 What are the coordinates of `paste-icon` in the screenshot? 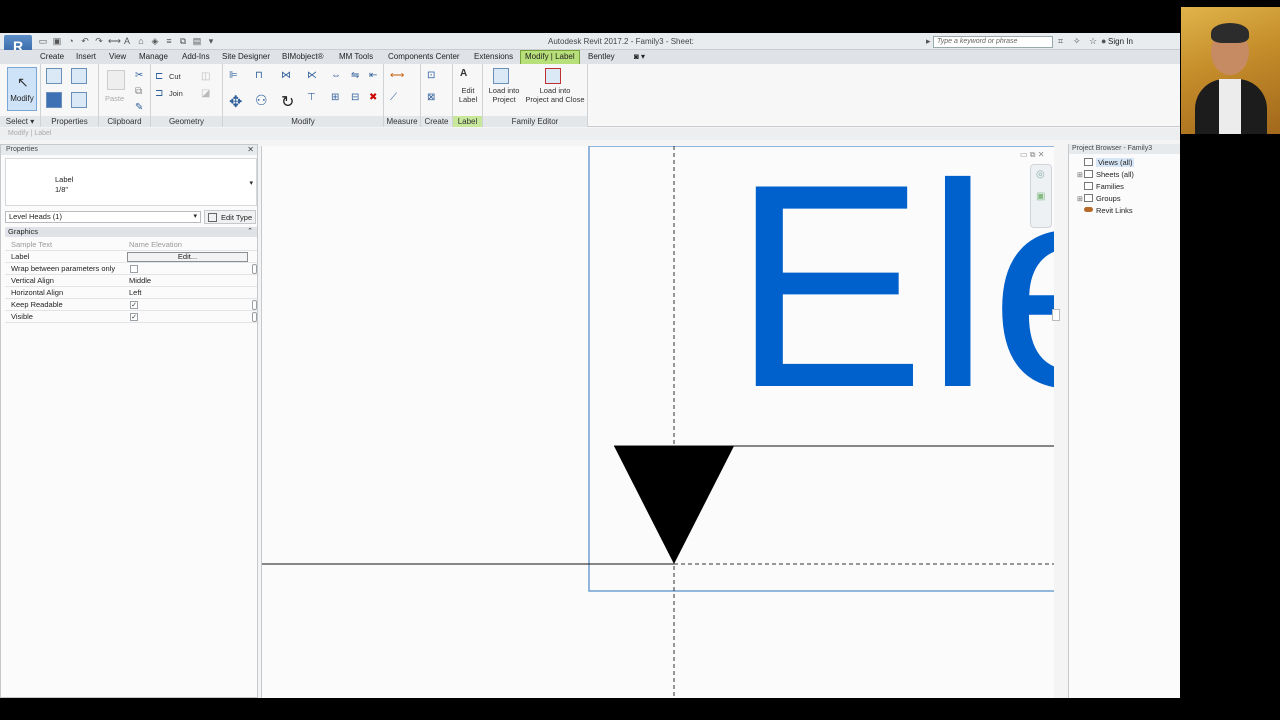 It's located at (116, 80).